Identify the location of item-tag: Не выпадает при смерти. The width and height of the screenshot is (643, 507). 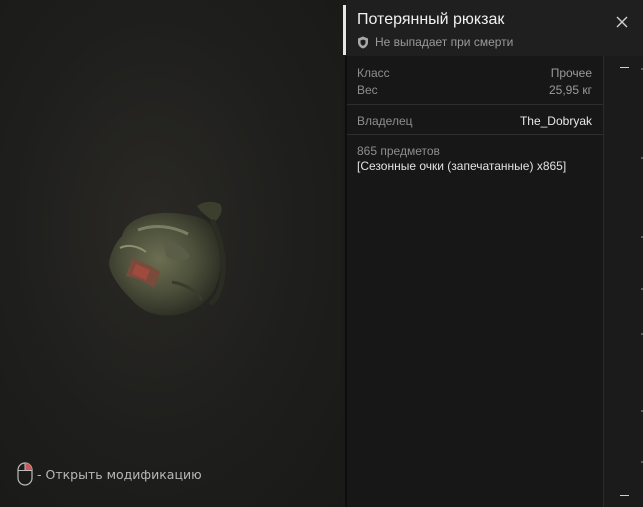
(435, 42).